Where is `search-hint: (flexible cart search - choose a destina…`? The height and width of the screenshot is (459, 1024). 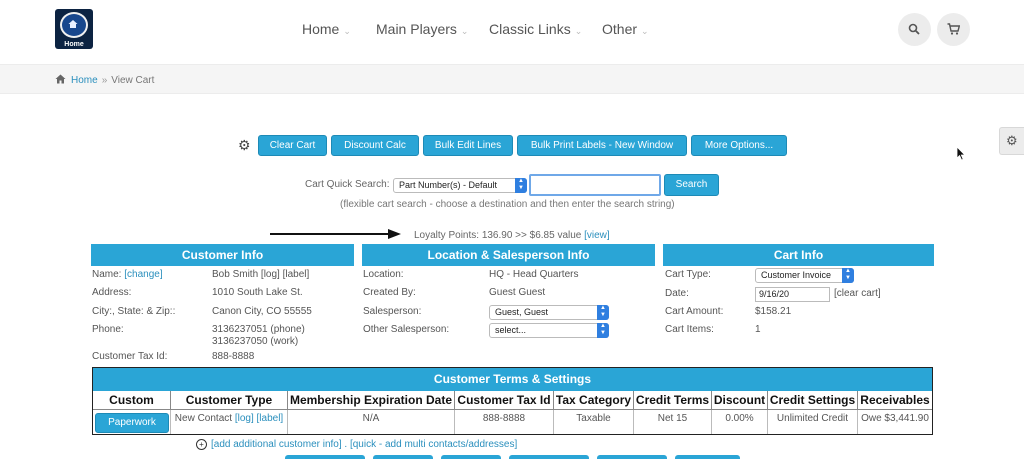 search-hint: (flexible cart search - choose a destina… is located at coordinates (507, 204).